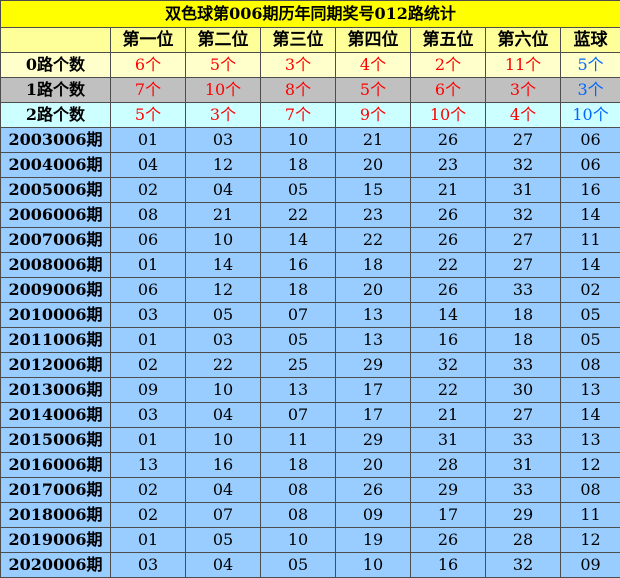 This screenshot has width=620, height=578. Describe the element at coordinates (590, 40) in the screenshot. I see `header-blue-ball: 蓝球` at that location.